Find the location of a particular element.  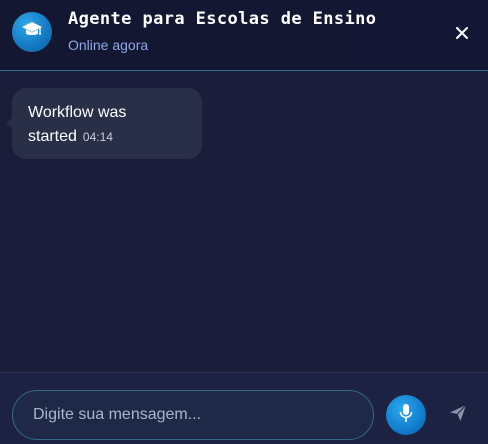

avatar is located at coordinates (32, 32).